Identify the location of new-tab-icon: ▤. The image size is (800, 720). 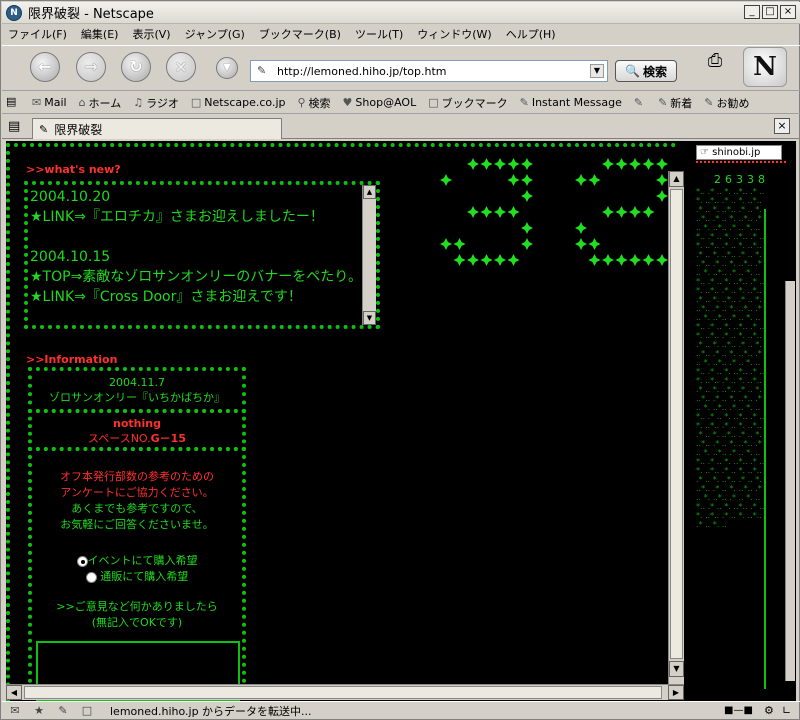
(14, 126).